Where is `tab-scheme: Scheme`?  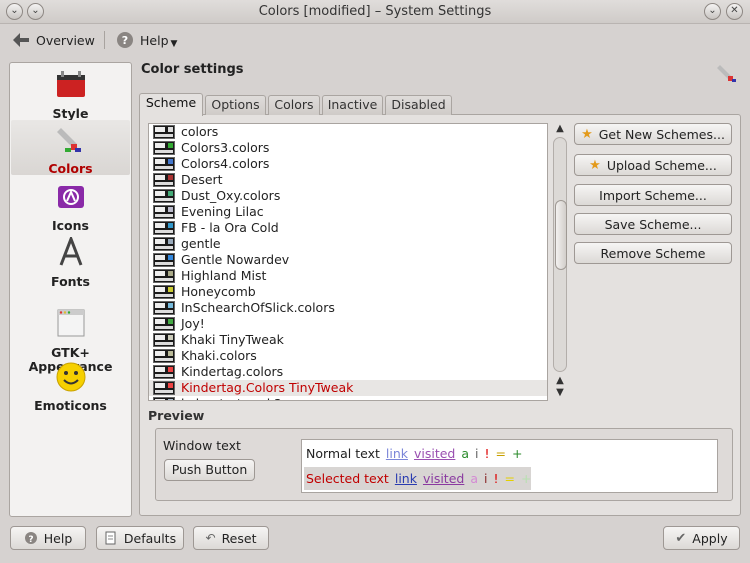
tab-scheme: Scheme is located at coordinates (171, 104).